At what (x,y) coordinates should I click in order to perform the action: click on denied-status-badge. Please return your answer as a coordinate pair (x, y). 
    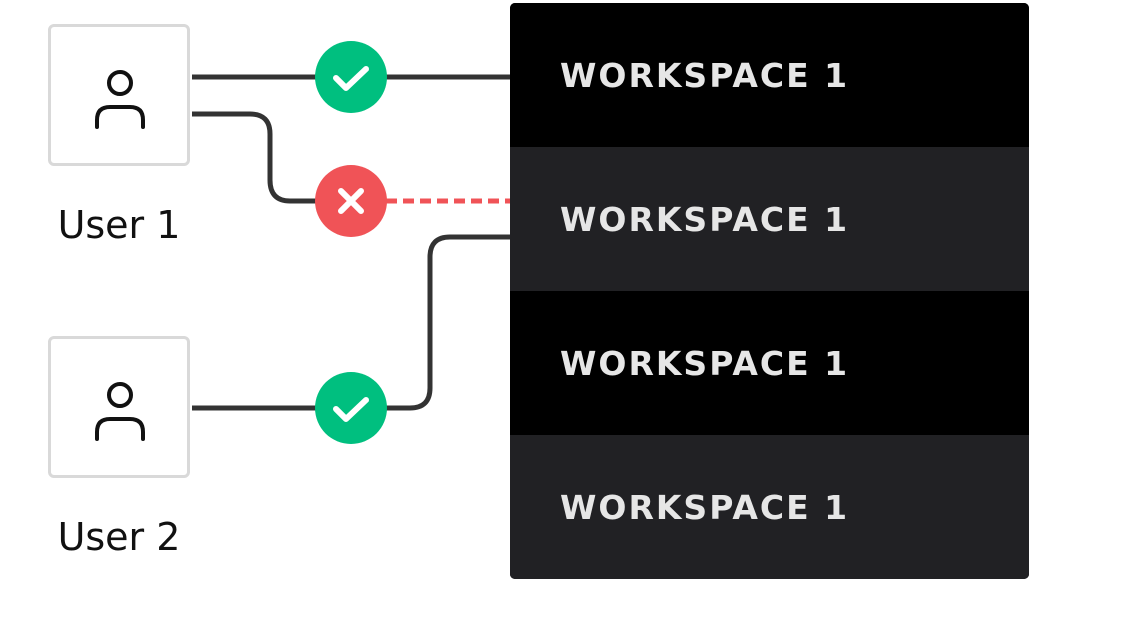
    Looking at the image, I should click on (351, 201).